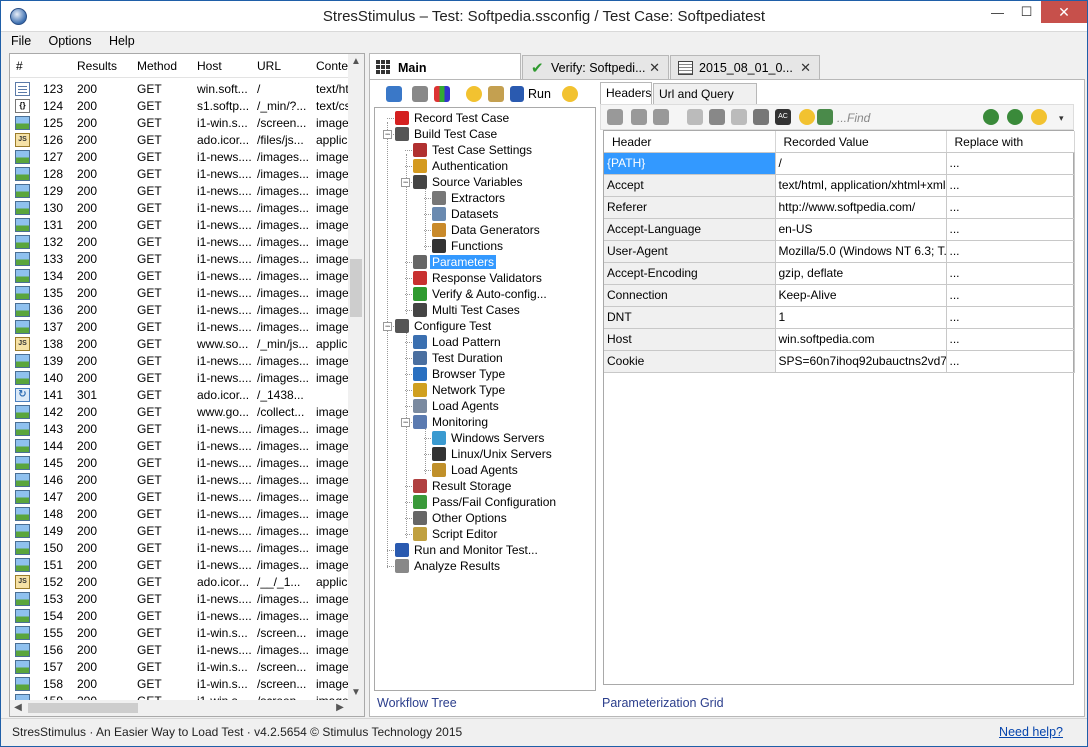 The height and width of the screenshot is (747, 1088). I want to click on session-row: 127 200 GET i1-news.... /images... image., so click(180, 156).